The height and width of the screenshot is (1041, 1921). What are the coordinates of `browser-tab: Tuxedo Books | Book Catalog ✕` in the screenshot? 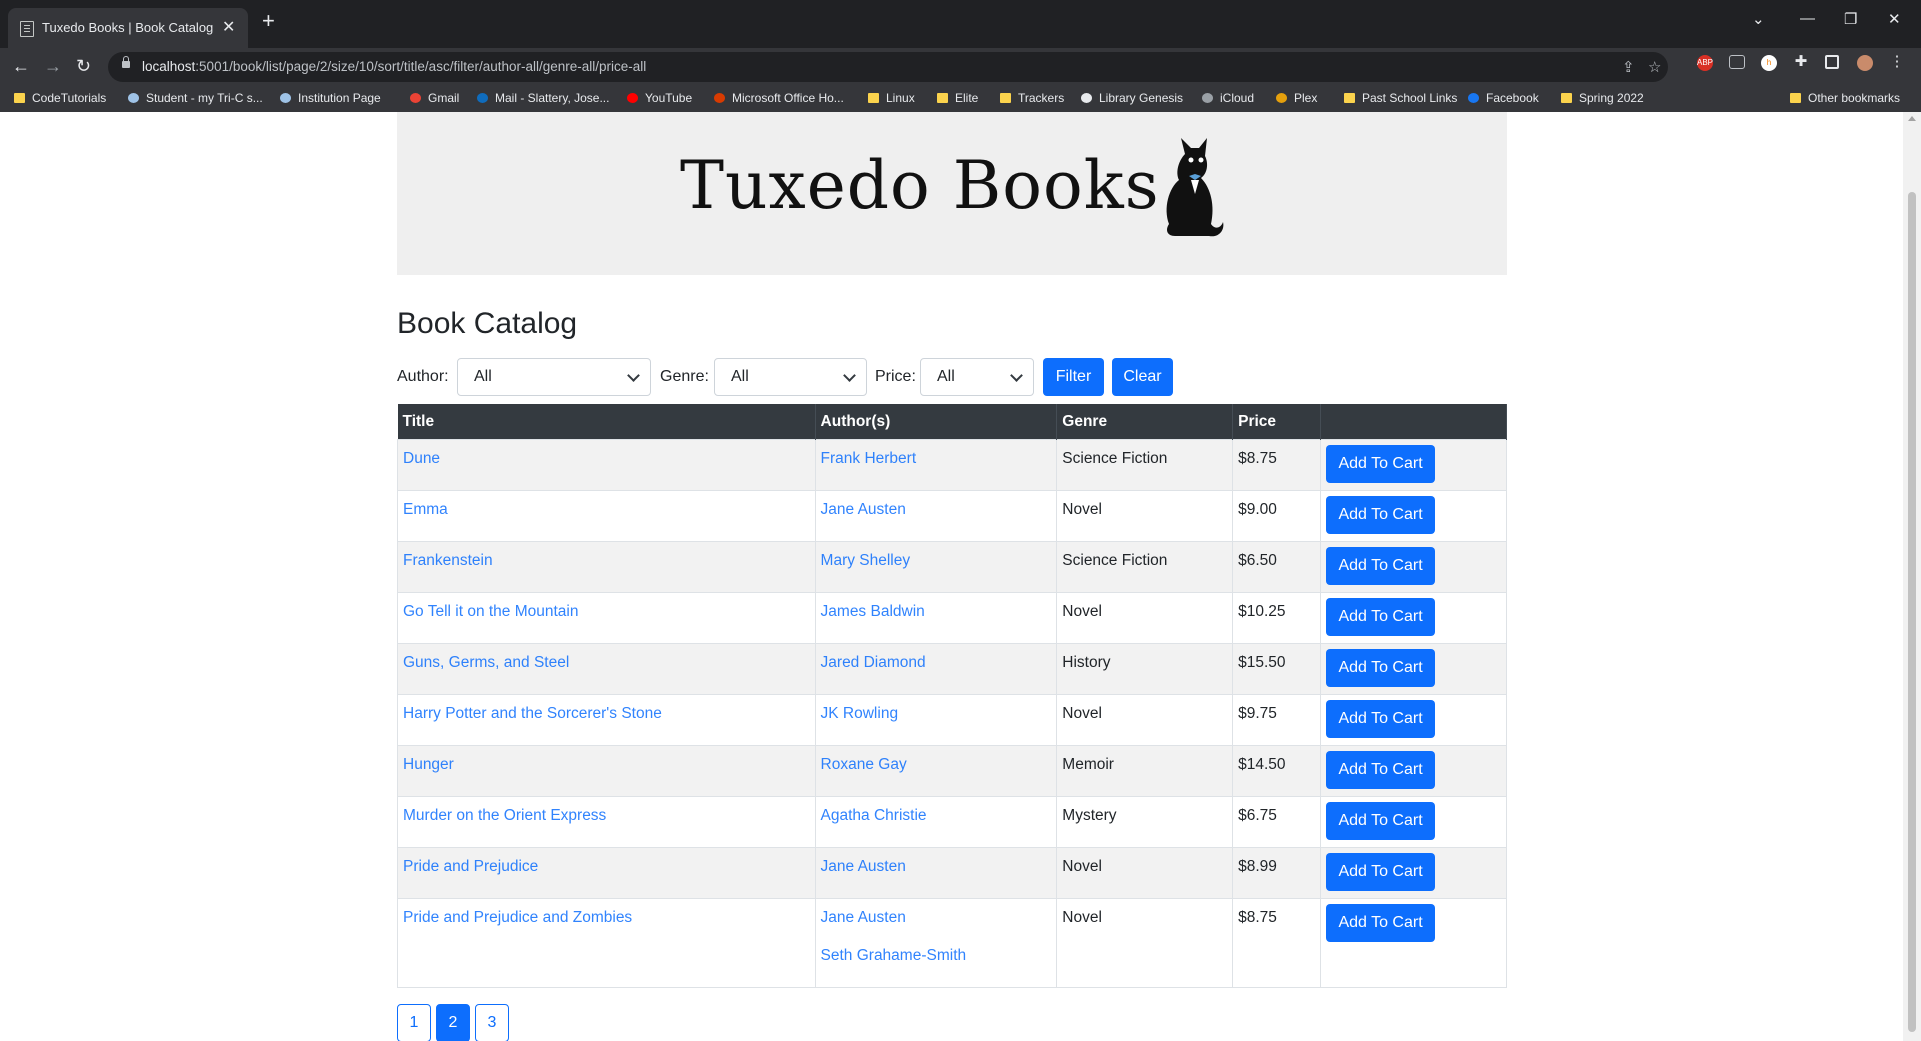 It's located at (128, 28).